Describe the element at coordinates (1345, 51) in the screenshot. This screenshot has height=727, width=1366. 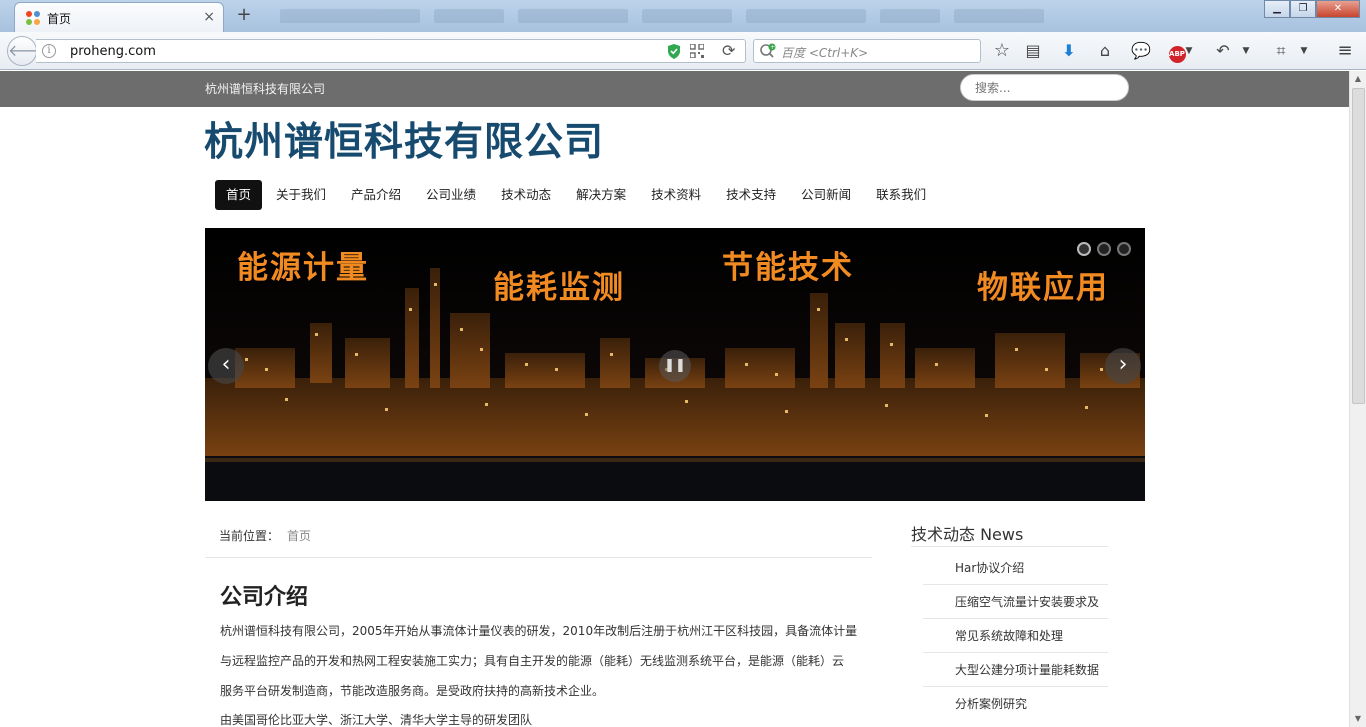
I see `menu-icon: ≡` at that location.